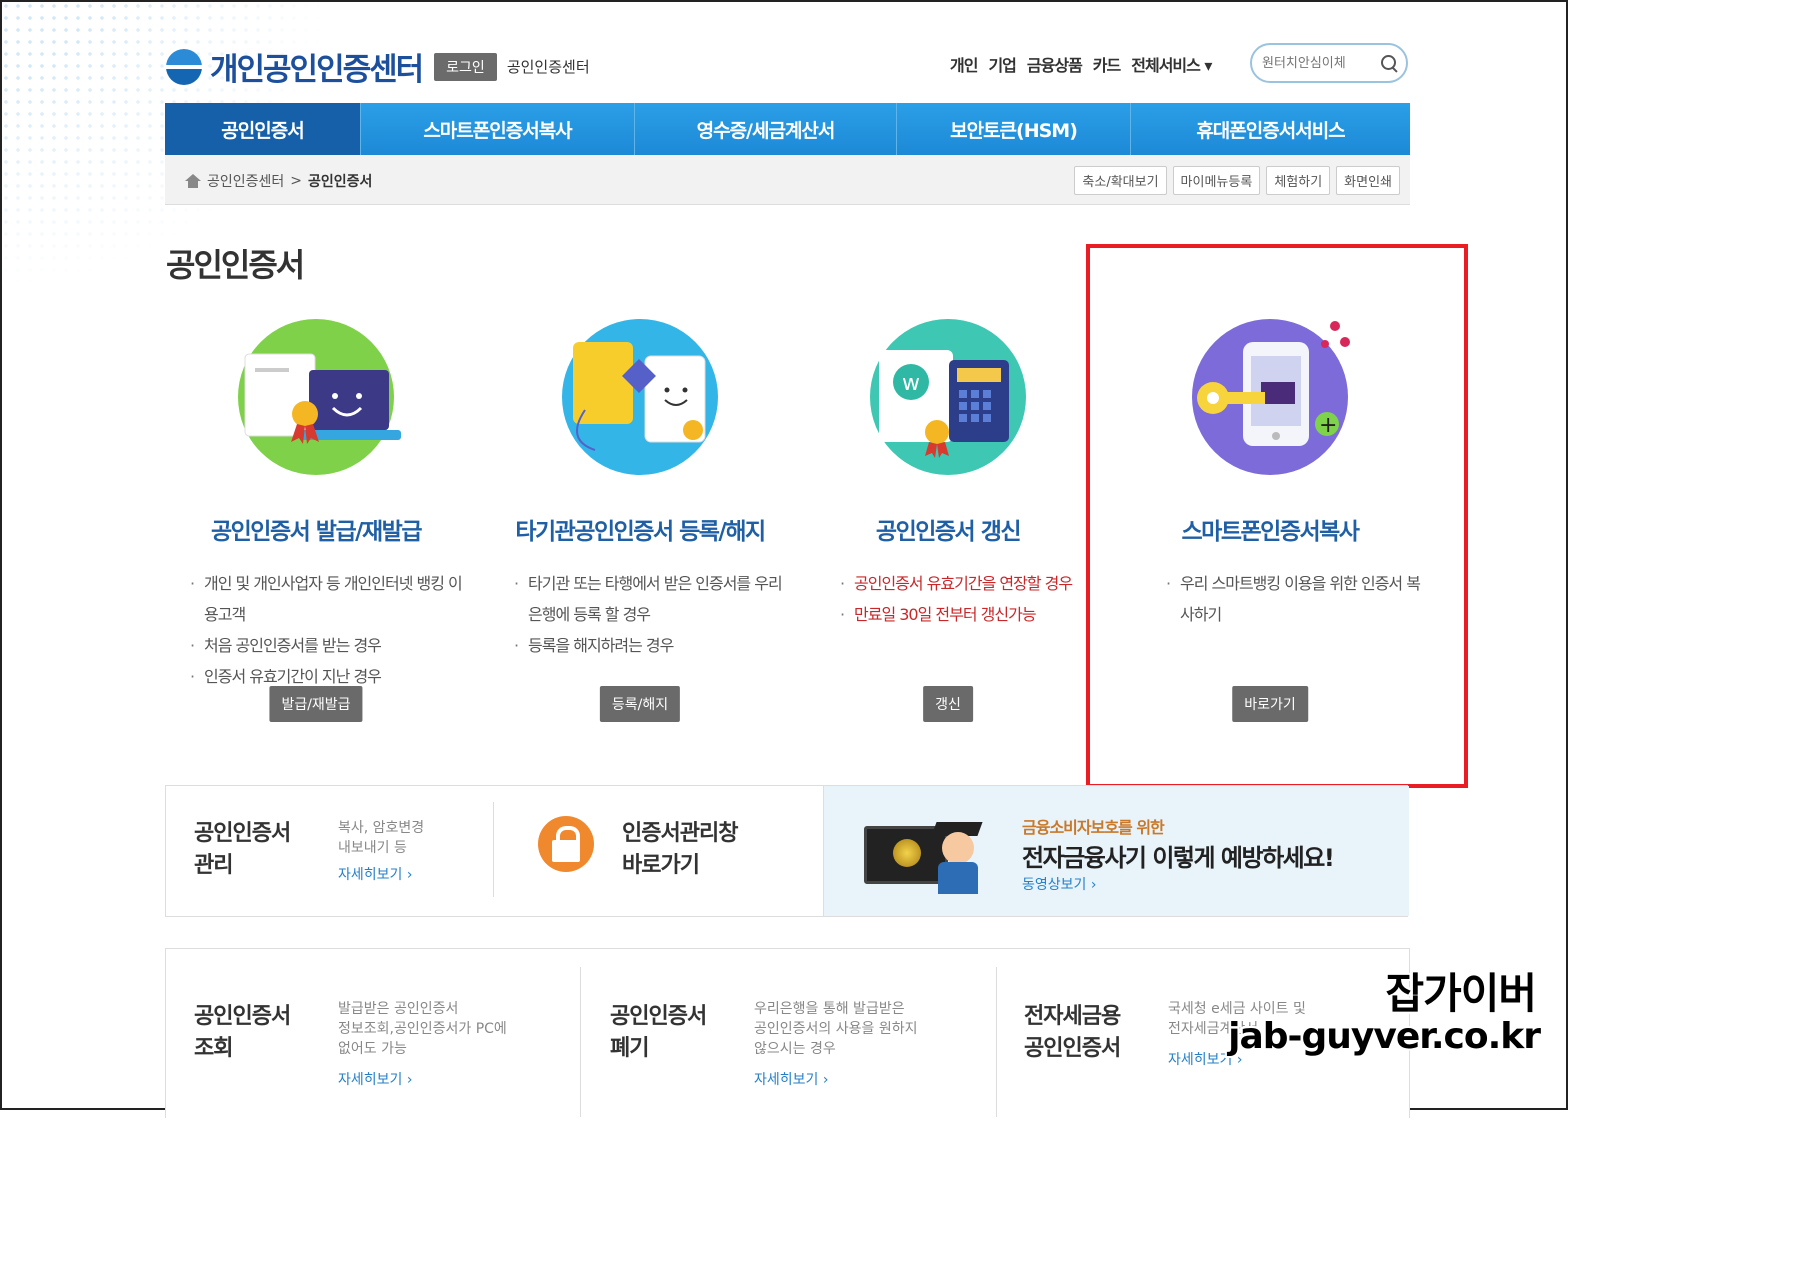 This screenshot has width=1800, height=1274. I want to click on highlight-box, so click(1277, 516).